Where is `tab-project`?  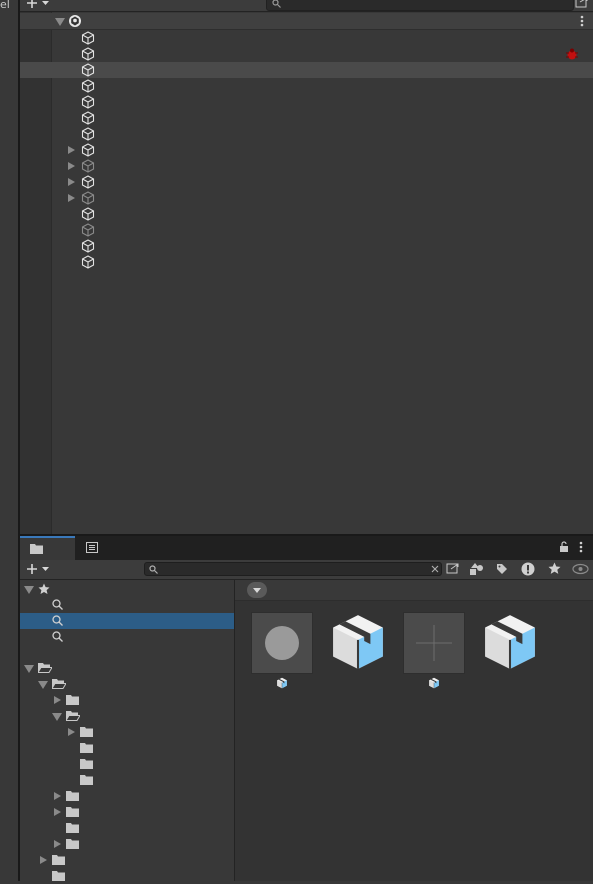 tab-project is located at coordinates (47, 548).